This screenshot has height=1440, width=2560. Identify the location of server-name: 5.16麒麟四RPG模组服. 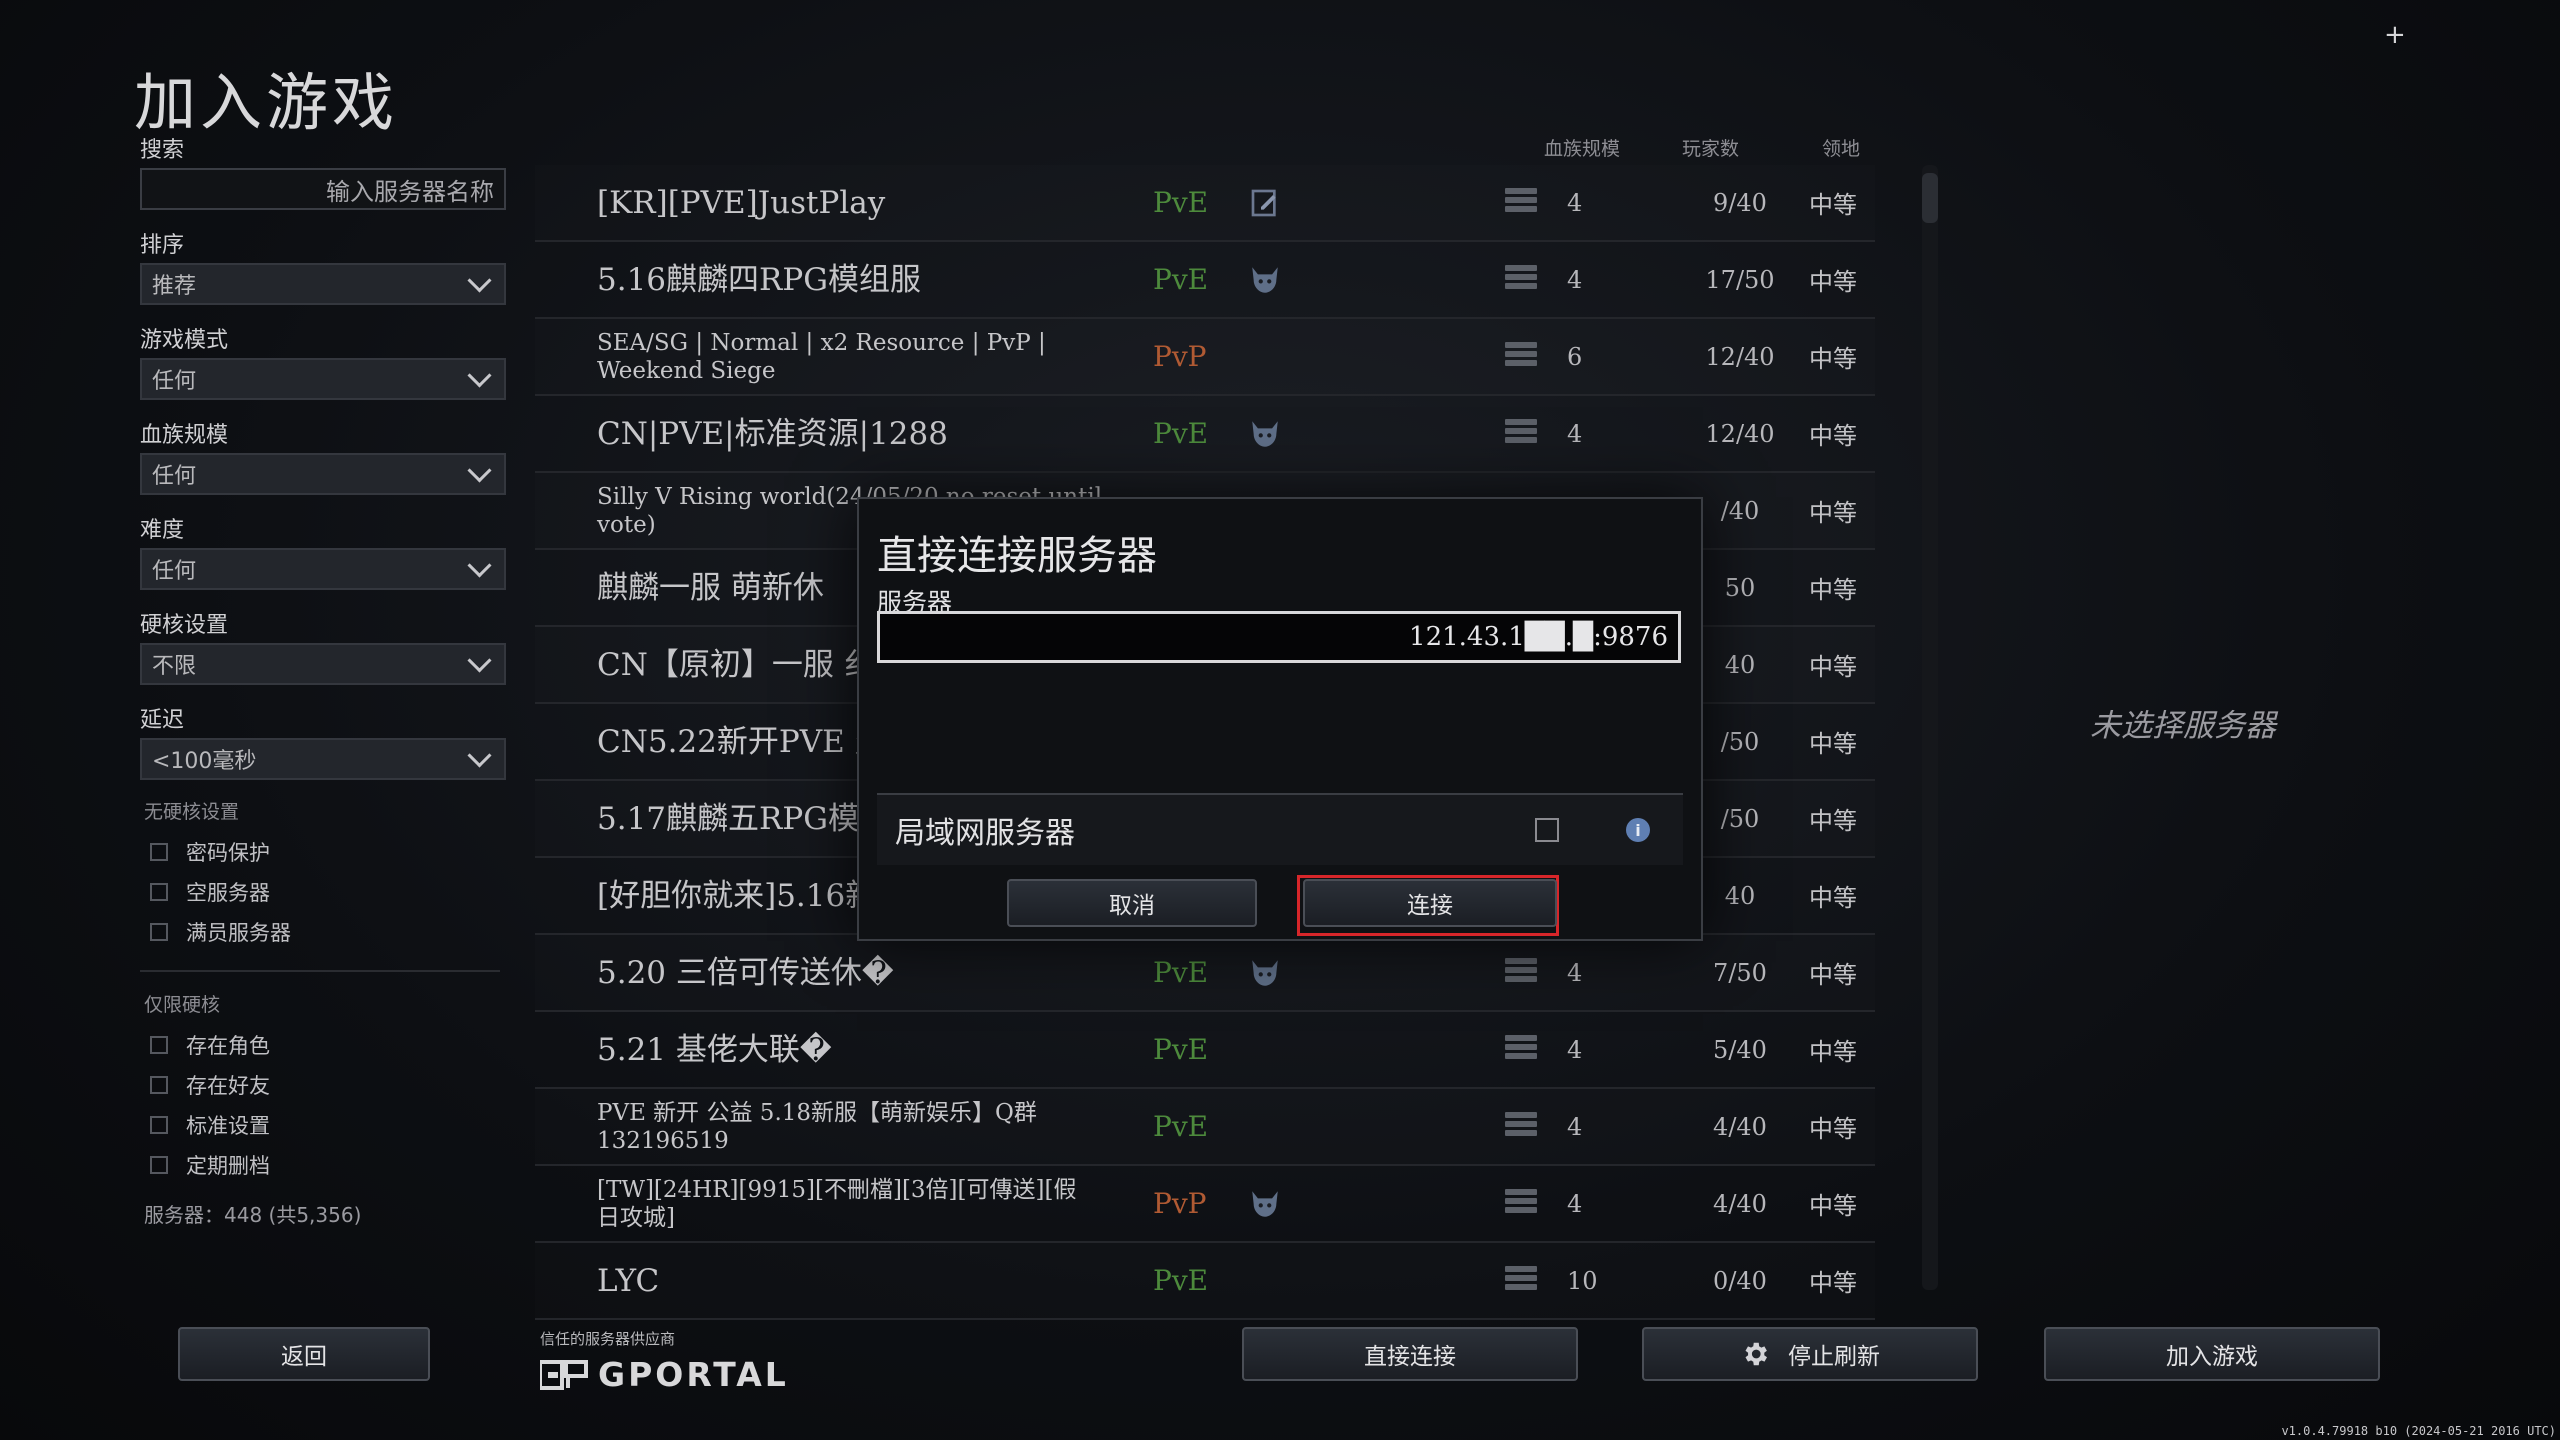
(759, 279).